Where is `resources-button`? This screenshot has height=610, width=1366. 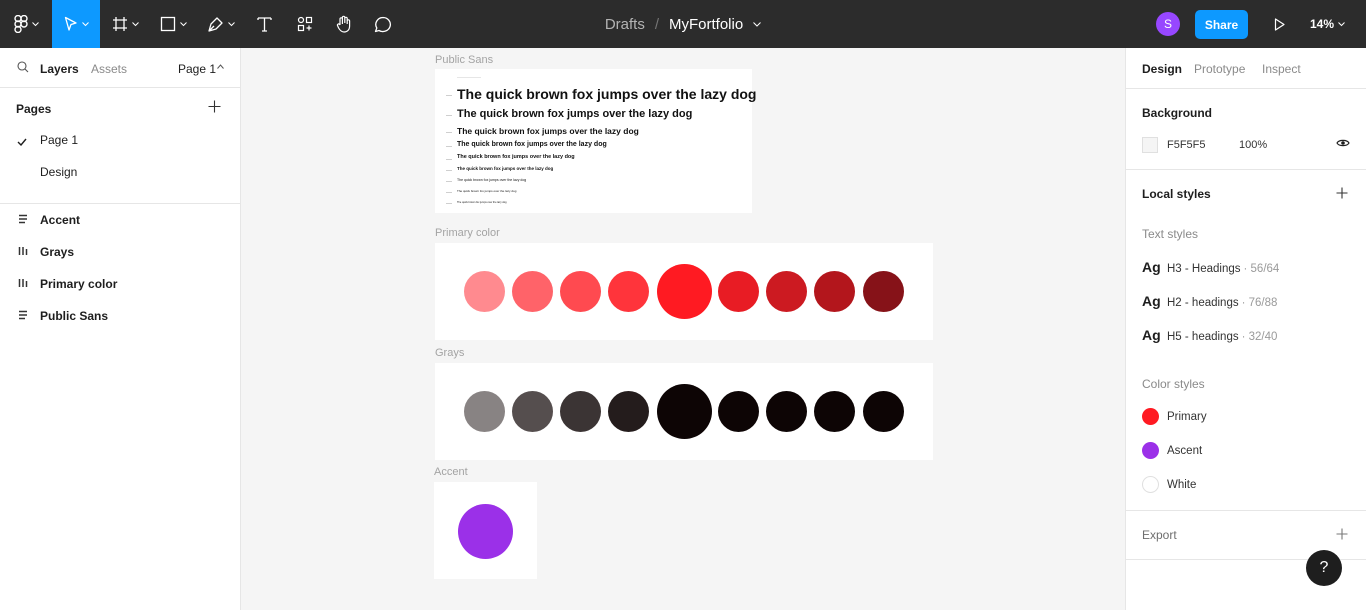 resources-button is located at coordinates (305, 24).